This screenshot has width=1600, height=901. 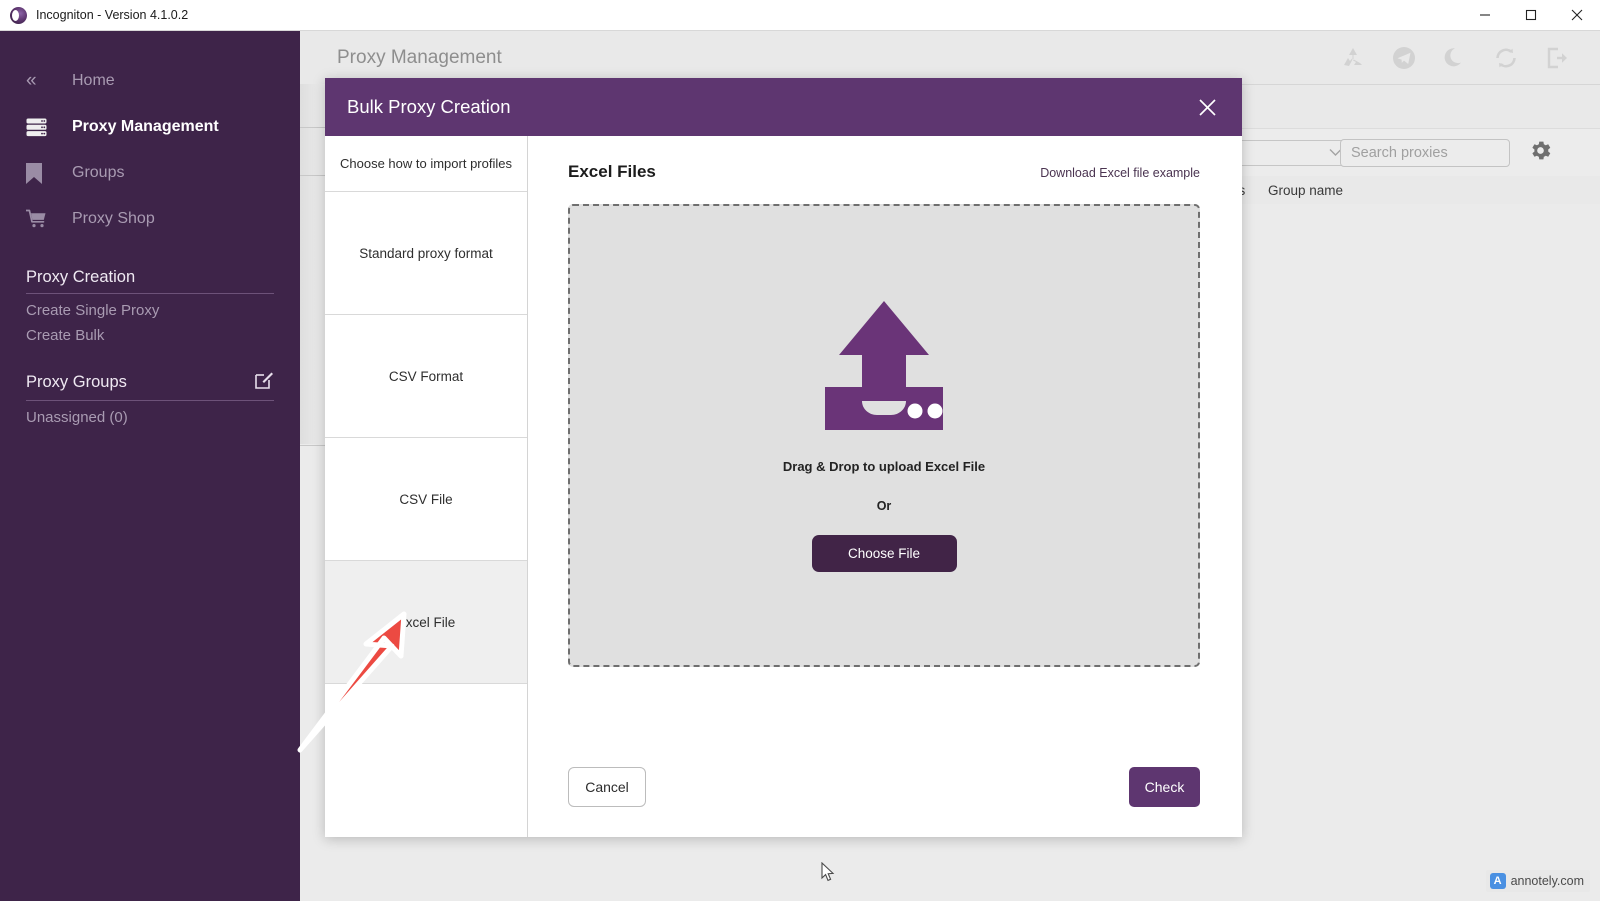 What do you see at coordinates (1455, 58) in the screenshot?
I see `moon-icon` at bounding box center [1455, 58].